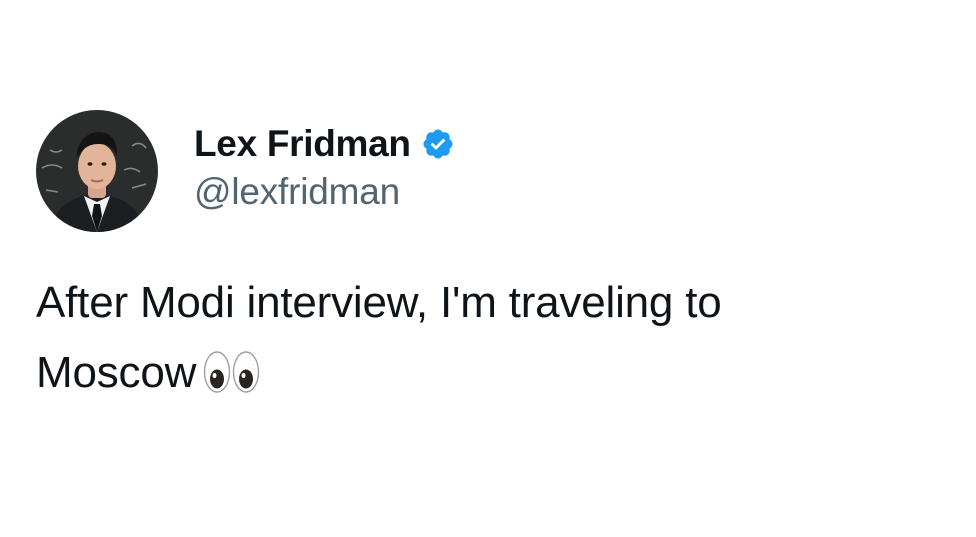  What do you see at coordinates (324, 192) in the screenshot?
I see `author-handle: @lexfridman` at bounding box center [324, 192].